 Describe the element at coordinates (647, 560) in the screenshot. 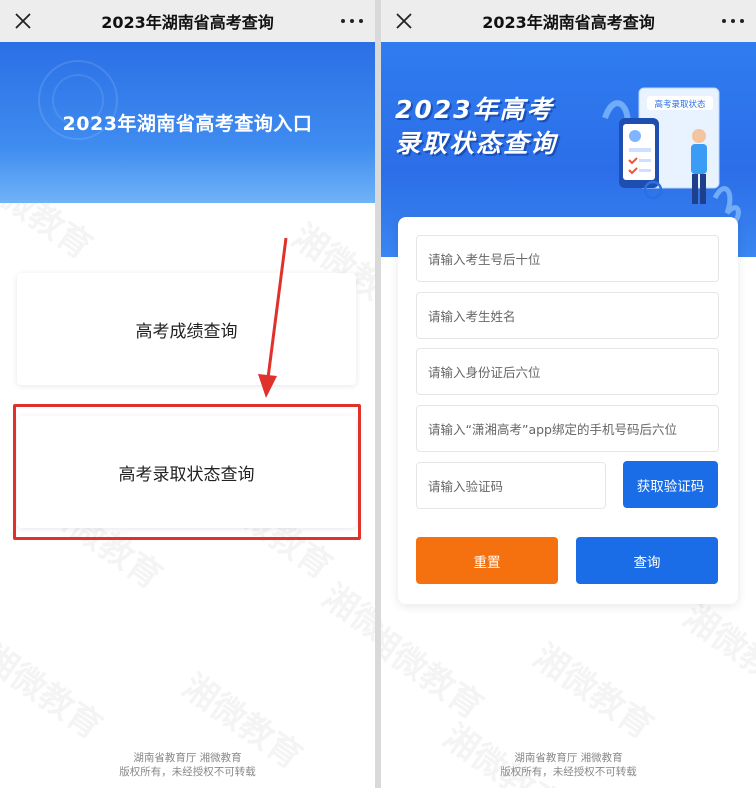

I see `query-button: 查询` at that location.